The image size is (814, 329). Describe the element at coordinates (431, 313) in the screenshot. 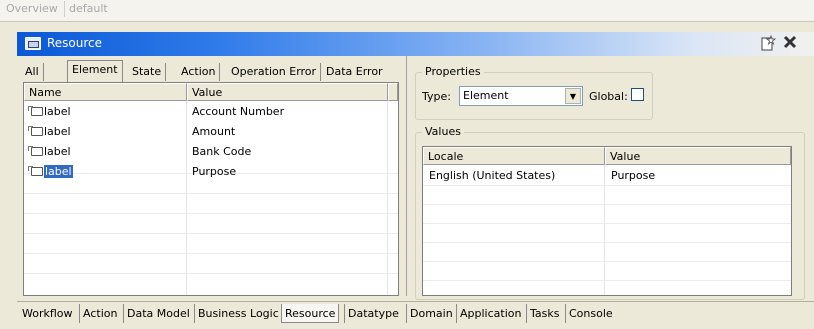

I see `tab-domain: Domain` at that location.